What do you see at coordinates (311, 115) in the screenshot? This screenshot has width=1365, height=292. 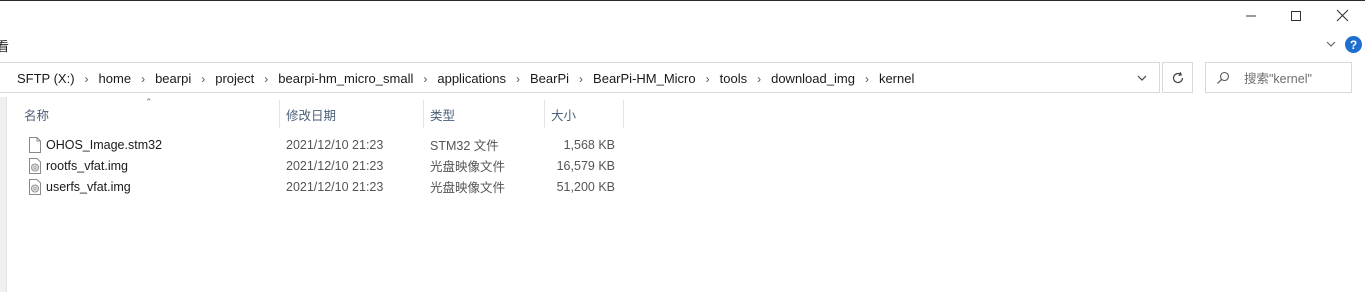 I see `column-header-date-label: 修改日期` at bounding box center [311, 115].